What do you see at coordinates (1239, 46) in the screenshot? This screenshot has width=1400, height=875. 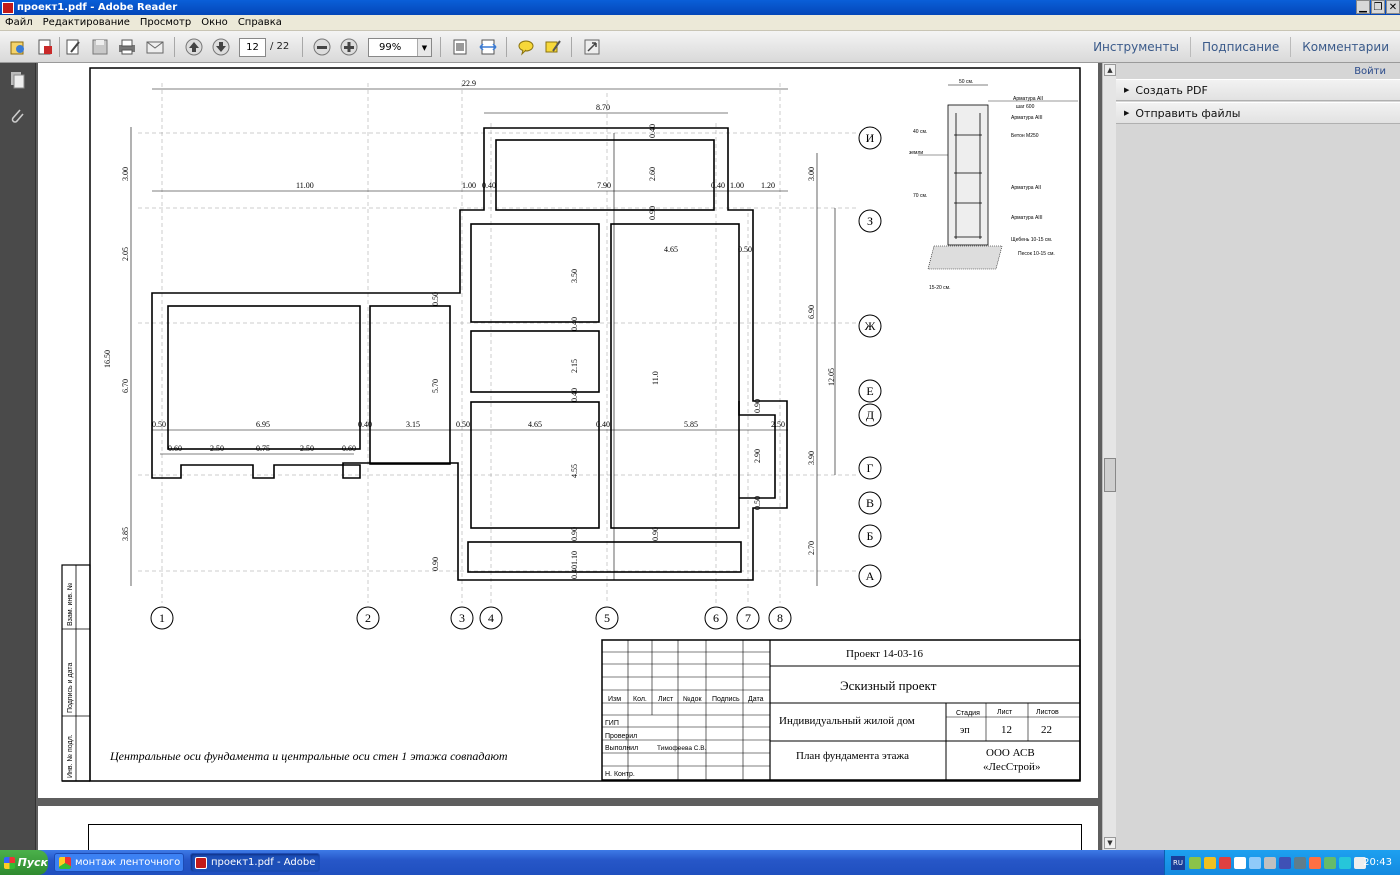 I see `tab-sign: Подписание` at bounding box center [1239, 46].